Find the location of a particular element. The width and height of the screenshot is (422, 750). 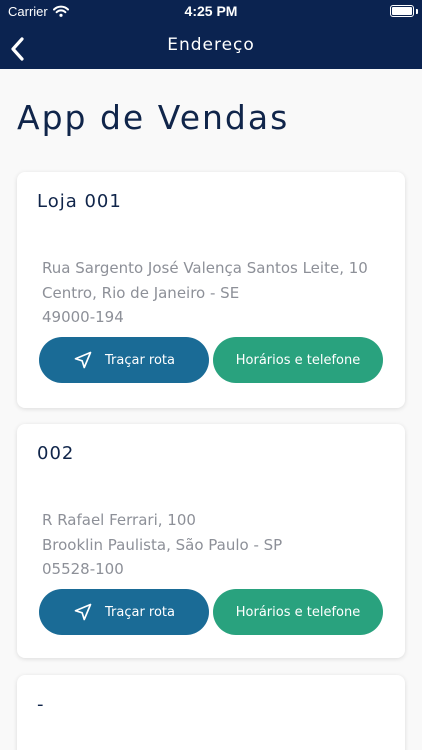

address-city: Brooklin Paulista, São Paulo - SP is located at coordinates (162, 544).